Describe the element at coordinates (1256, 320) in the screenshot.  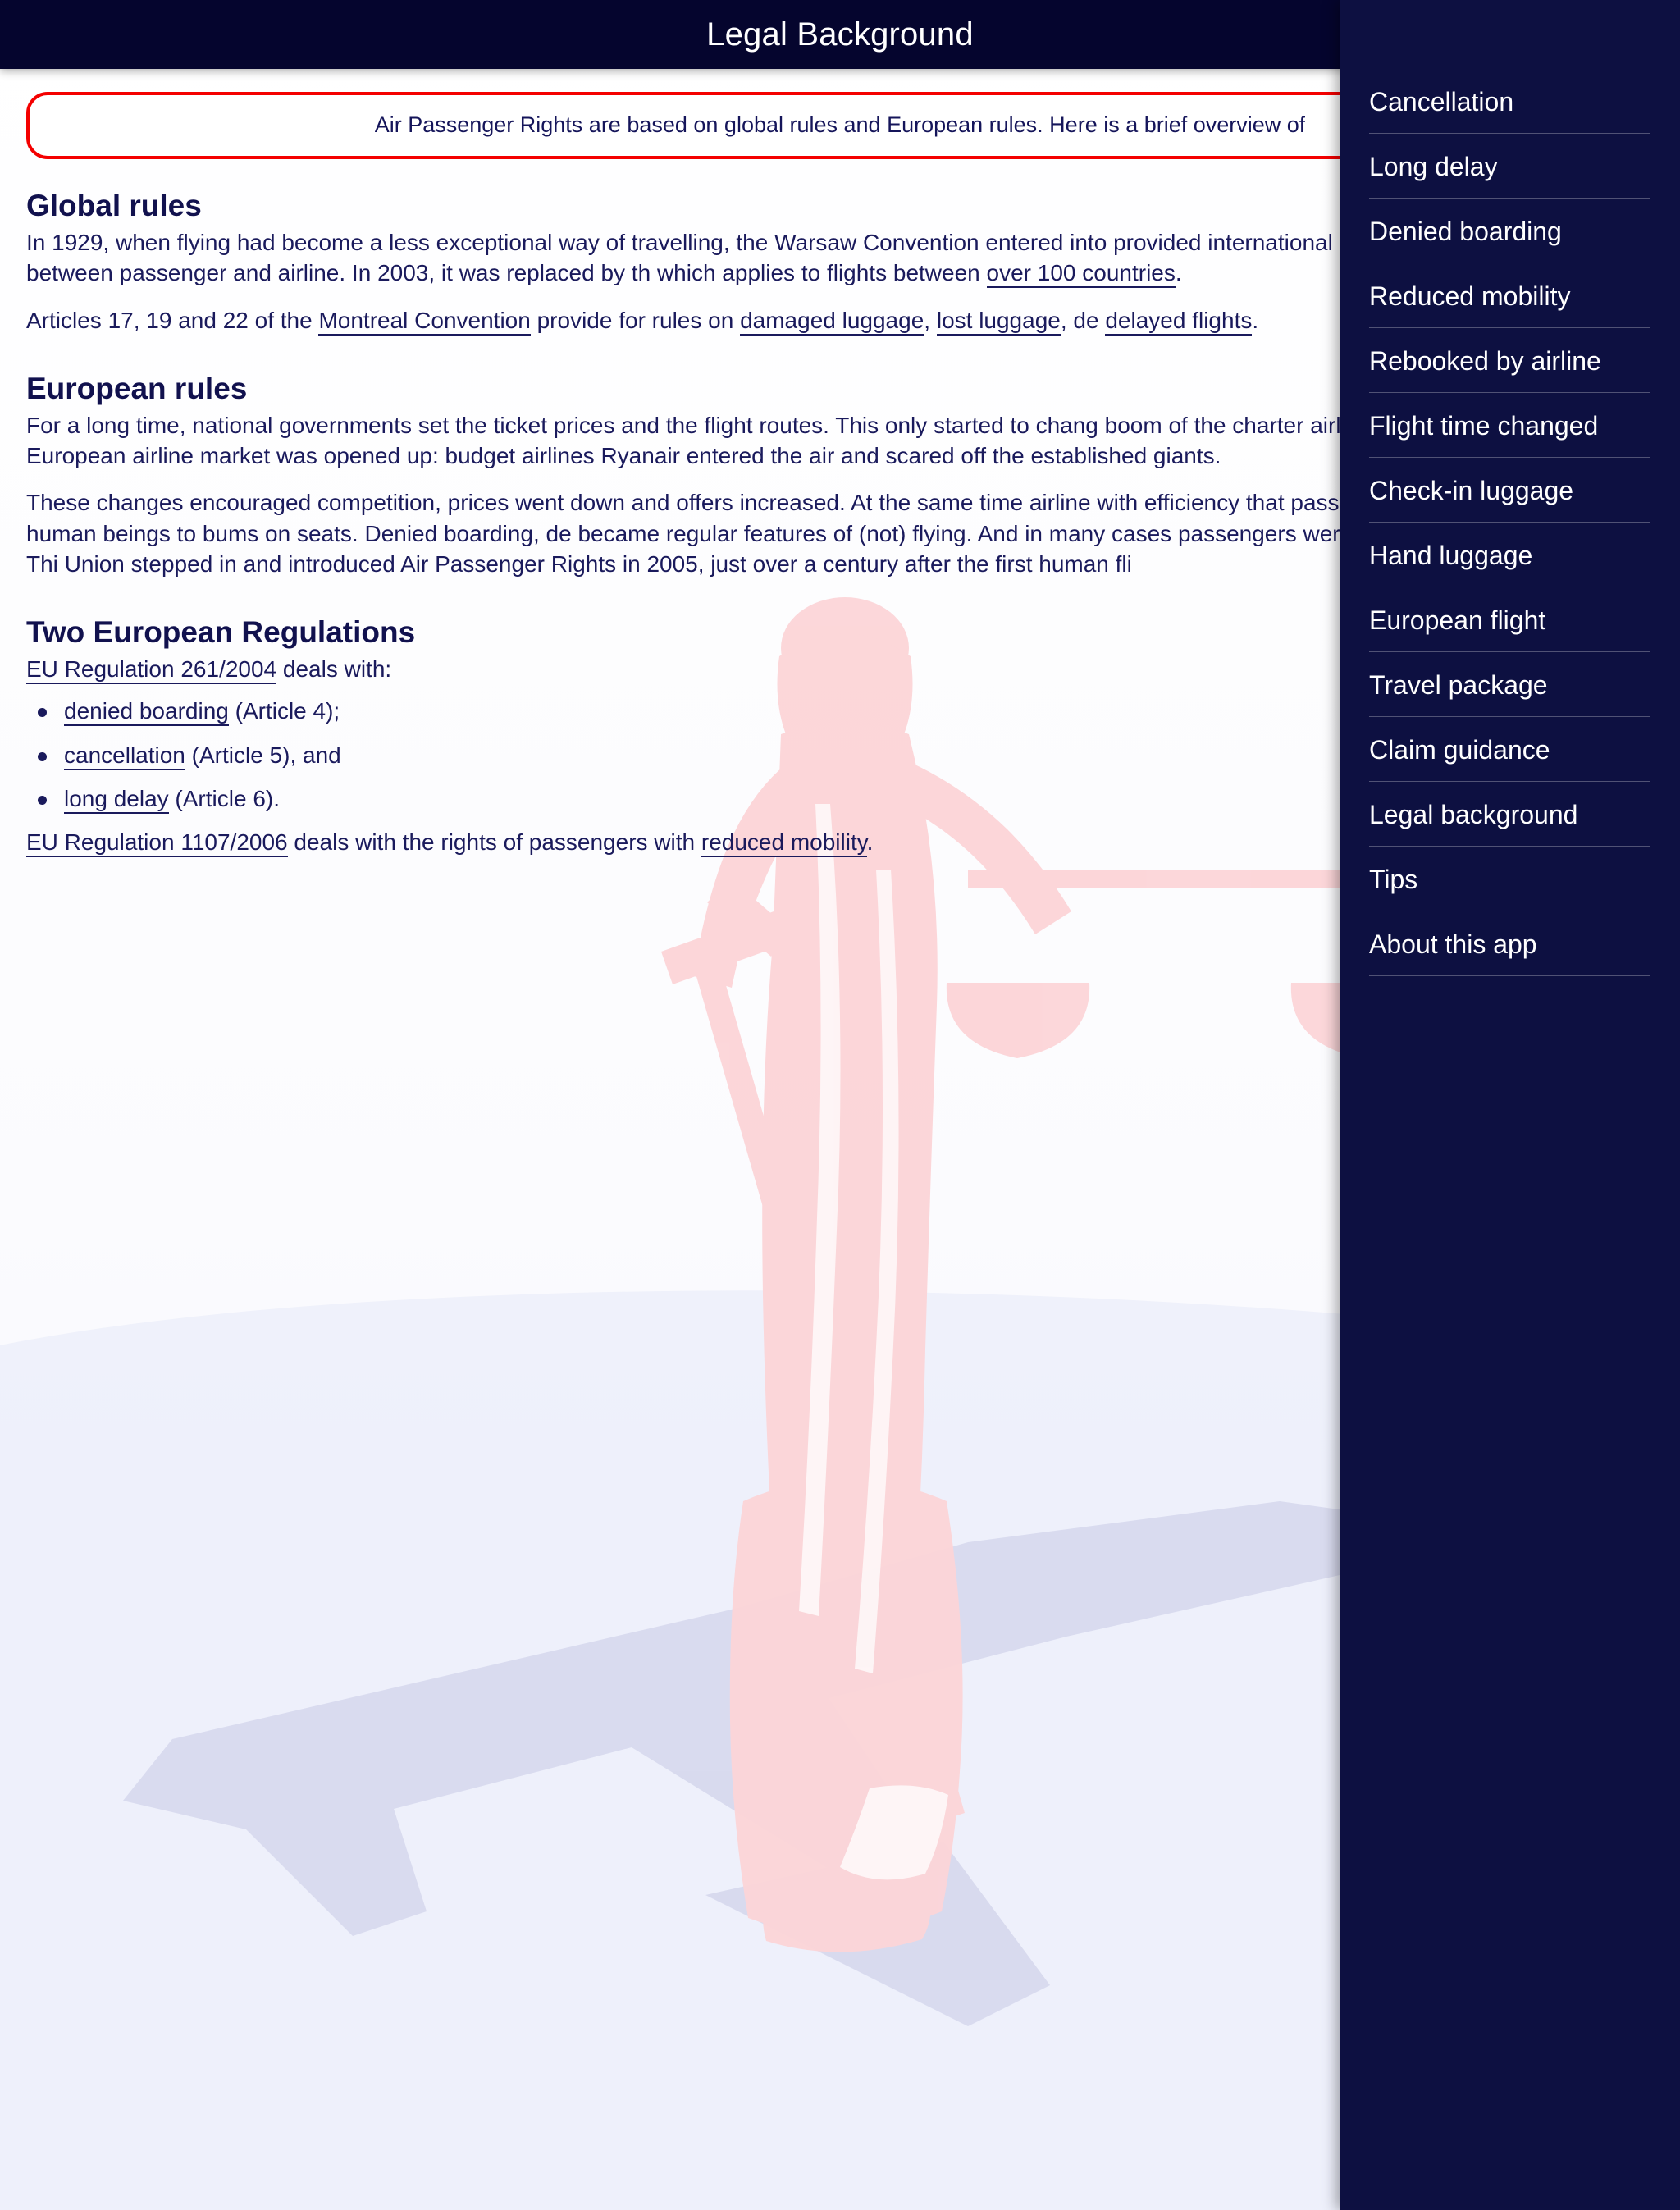
I see `global-p2-tail: .` at that location.